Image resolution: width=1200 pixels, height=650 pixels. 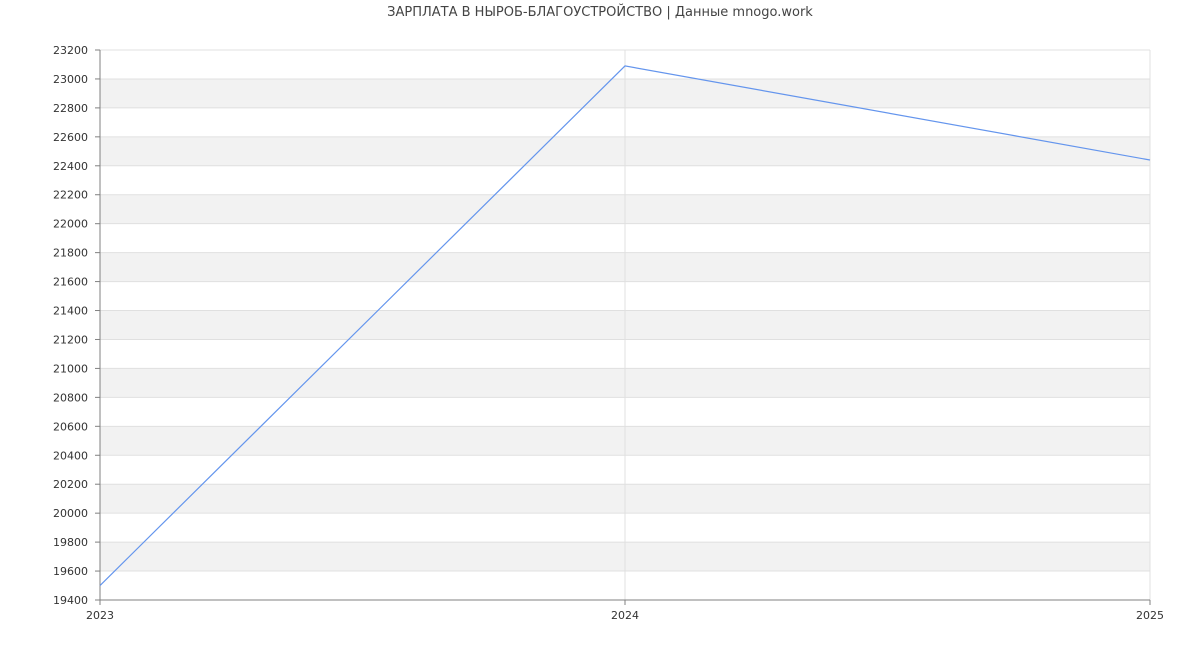 I want to click on y-tick-label: 22800, so click(x=70, y=108).